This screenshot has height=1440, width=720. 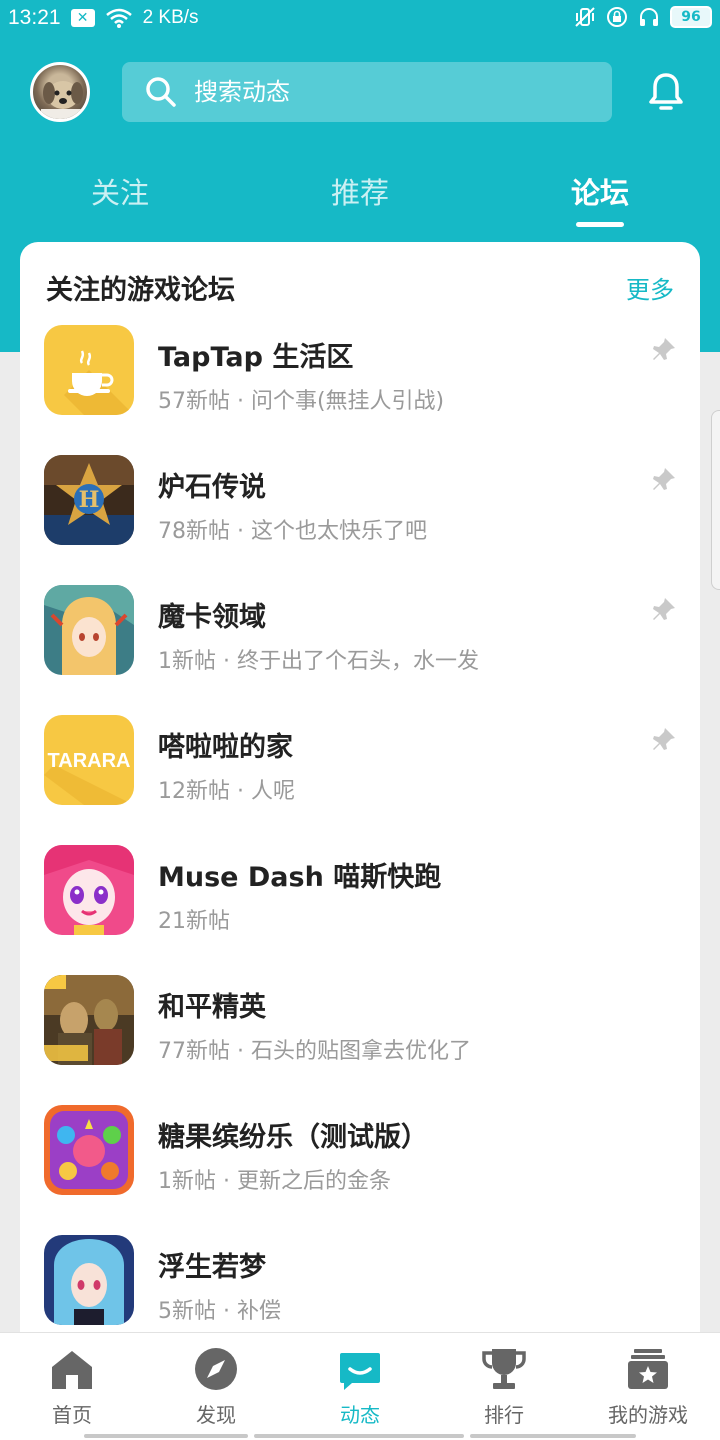 What do you see at coordinates (314, 1051) in the screenshot?
I see `forum-meta: 77新帖 · 石头的贴图拿去优化了` at bounding box center [314, 1051].